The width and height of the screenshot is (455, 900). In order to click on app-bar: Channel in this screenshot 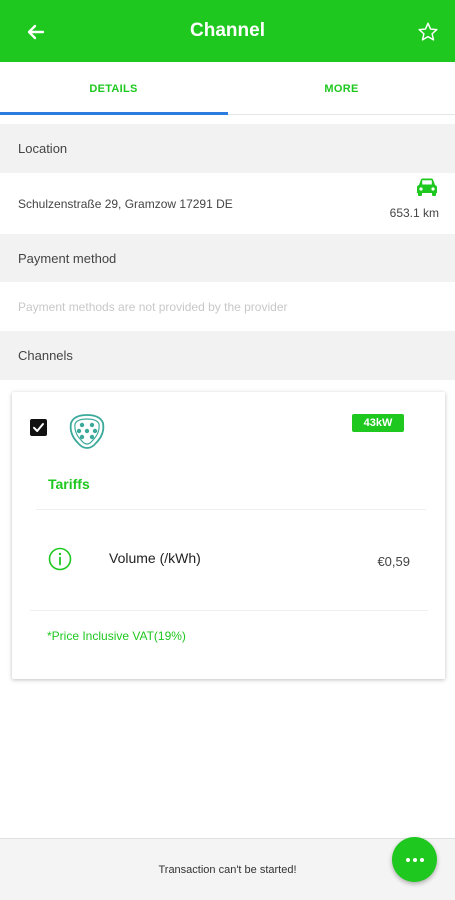, I will do `click(227, 31)`.